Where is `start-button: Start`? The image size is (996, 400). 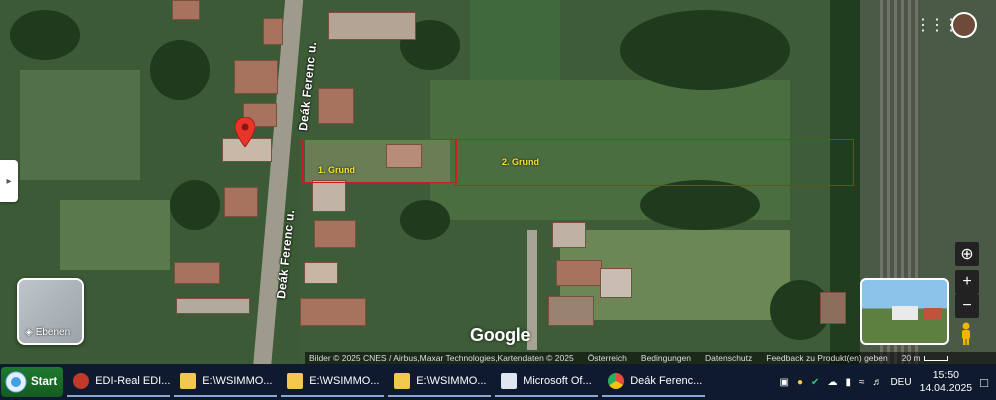 start-button: Start is located at coordinates (32, 382).